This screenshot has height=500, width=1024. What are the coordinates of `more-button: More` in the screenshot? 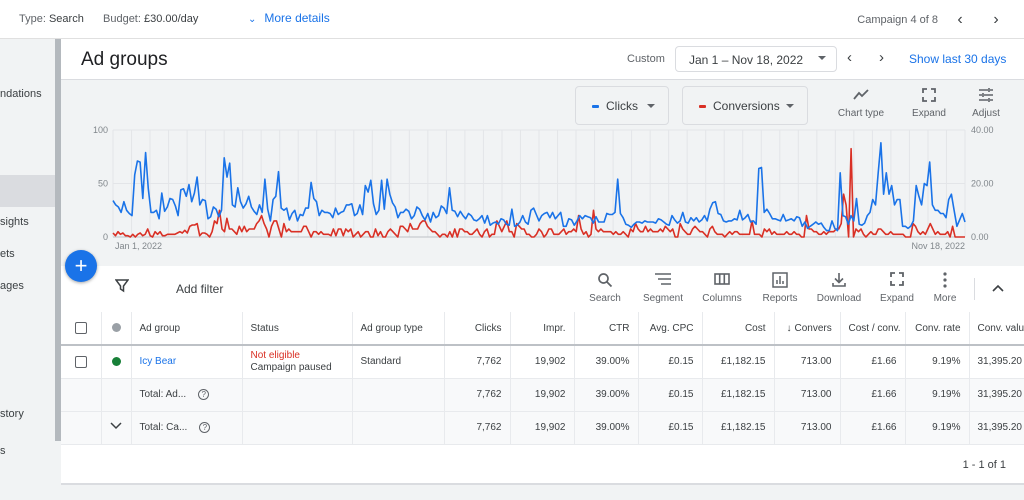 It's located at (945, 288).